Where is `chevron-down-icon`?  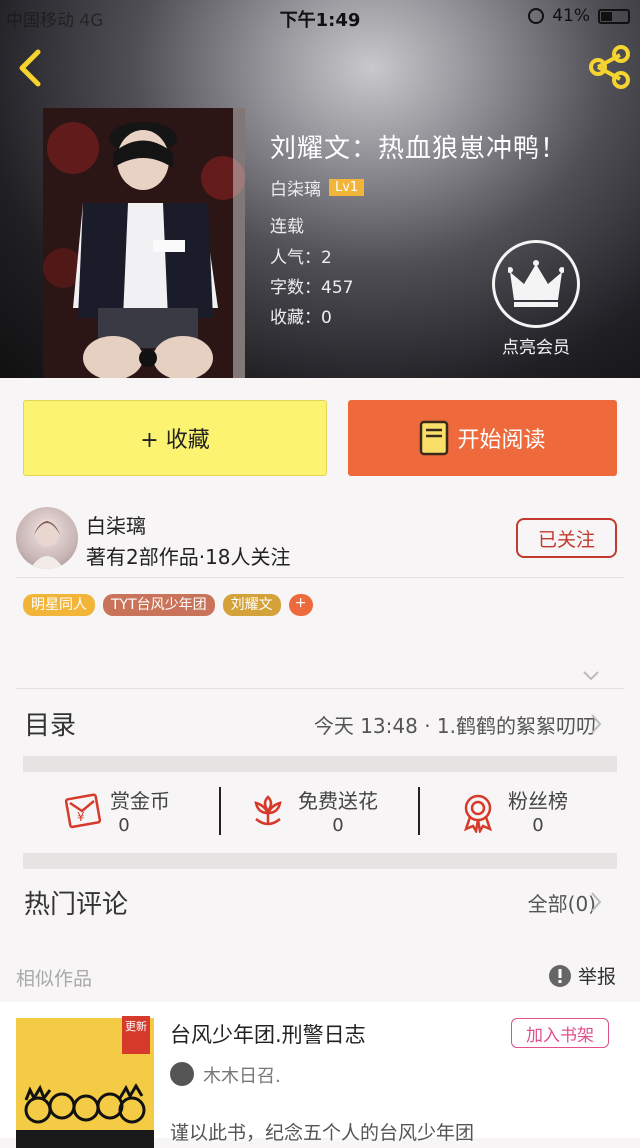 chevron-down-icon is located at coordinates (591, 676).